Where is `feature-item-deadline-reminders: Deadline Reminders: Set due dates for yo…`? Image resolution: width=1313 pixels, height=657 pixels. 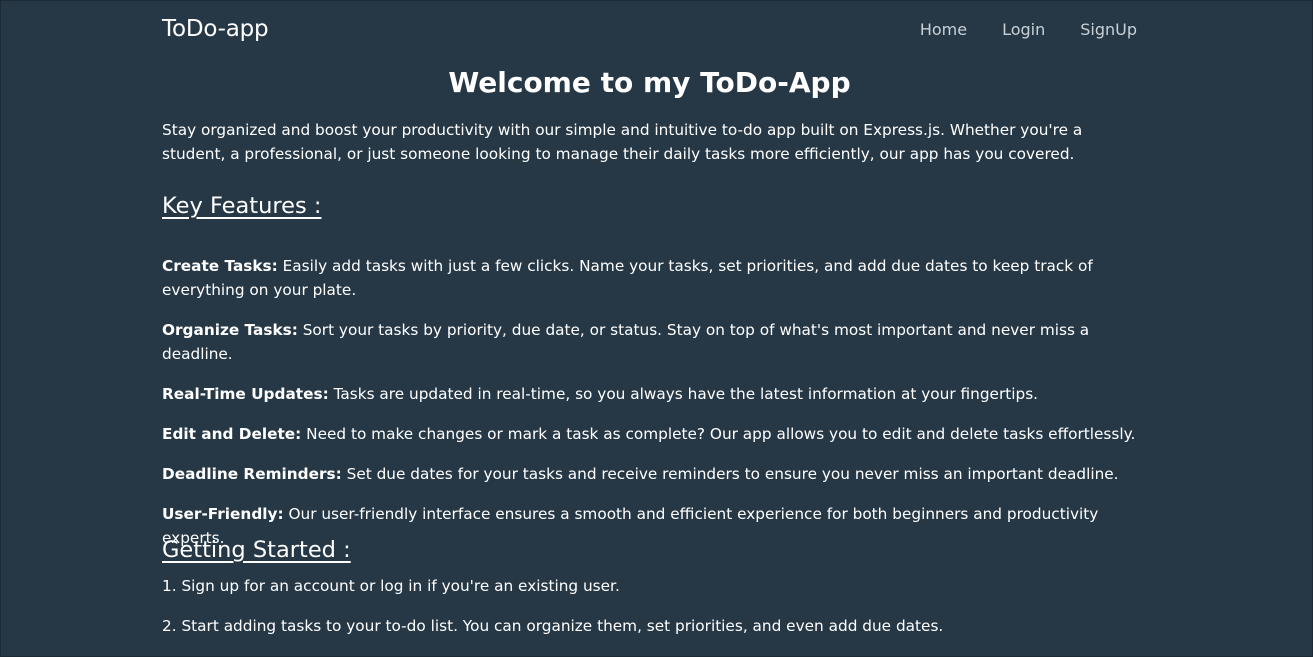
feature-item-deadline-reminders: Deadline Reminders: Set due dates for yo… is located at coordinates (649, 474).